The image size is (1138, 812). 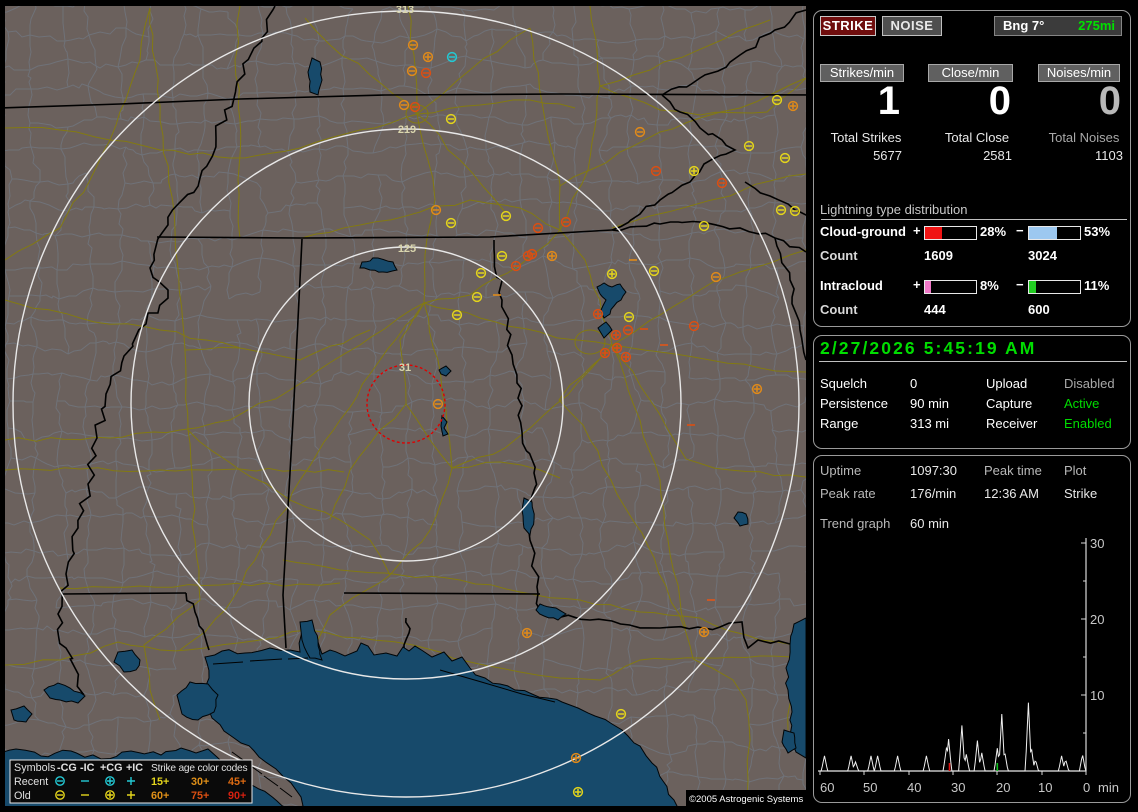 What do you see at coordinates (200, 796) in the screenshot?
I see `svg-text: 75+` at bounding box center [200, 796].